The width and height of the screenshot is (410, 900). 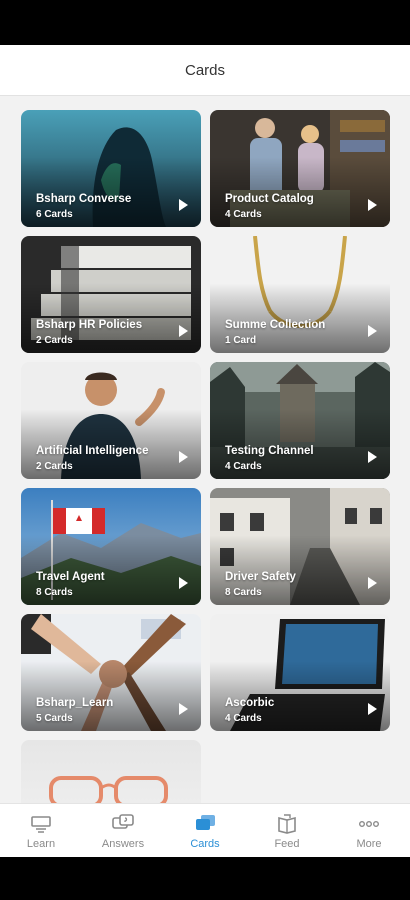 What do you see at coordinates (205, 822) in the screenshot?
I see `cards-icon` at bounding box center [205, 822].